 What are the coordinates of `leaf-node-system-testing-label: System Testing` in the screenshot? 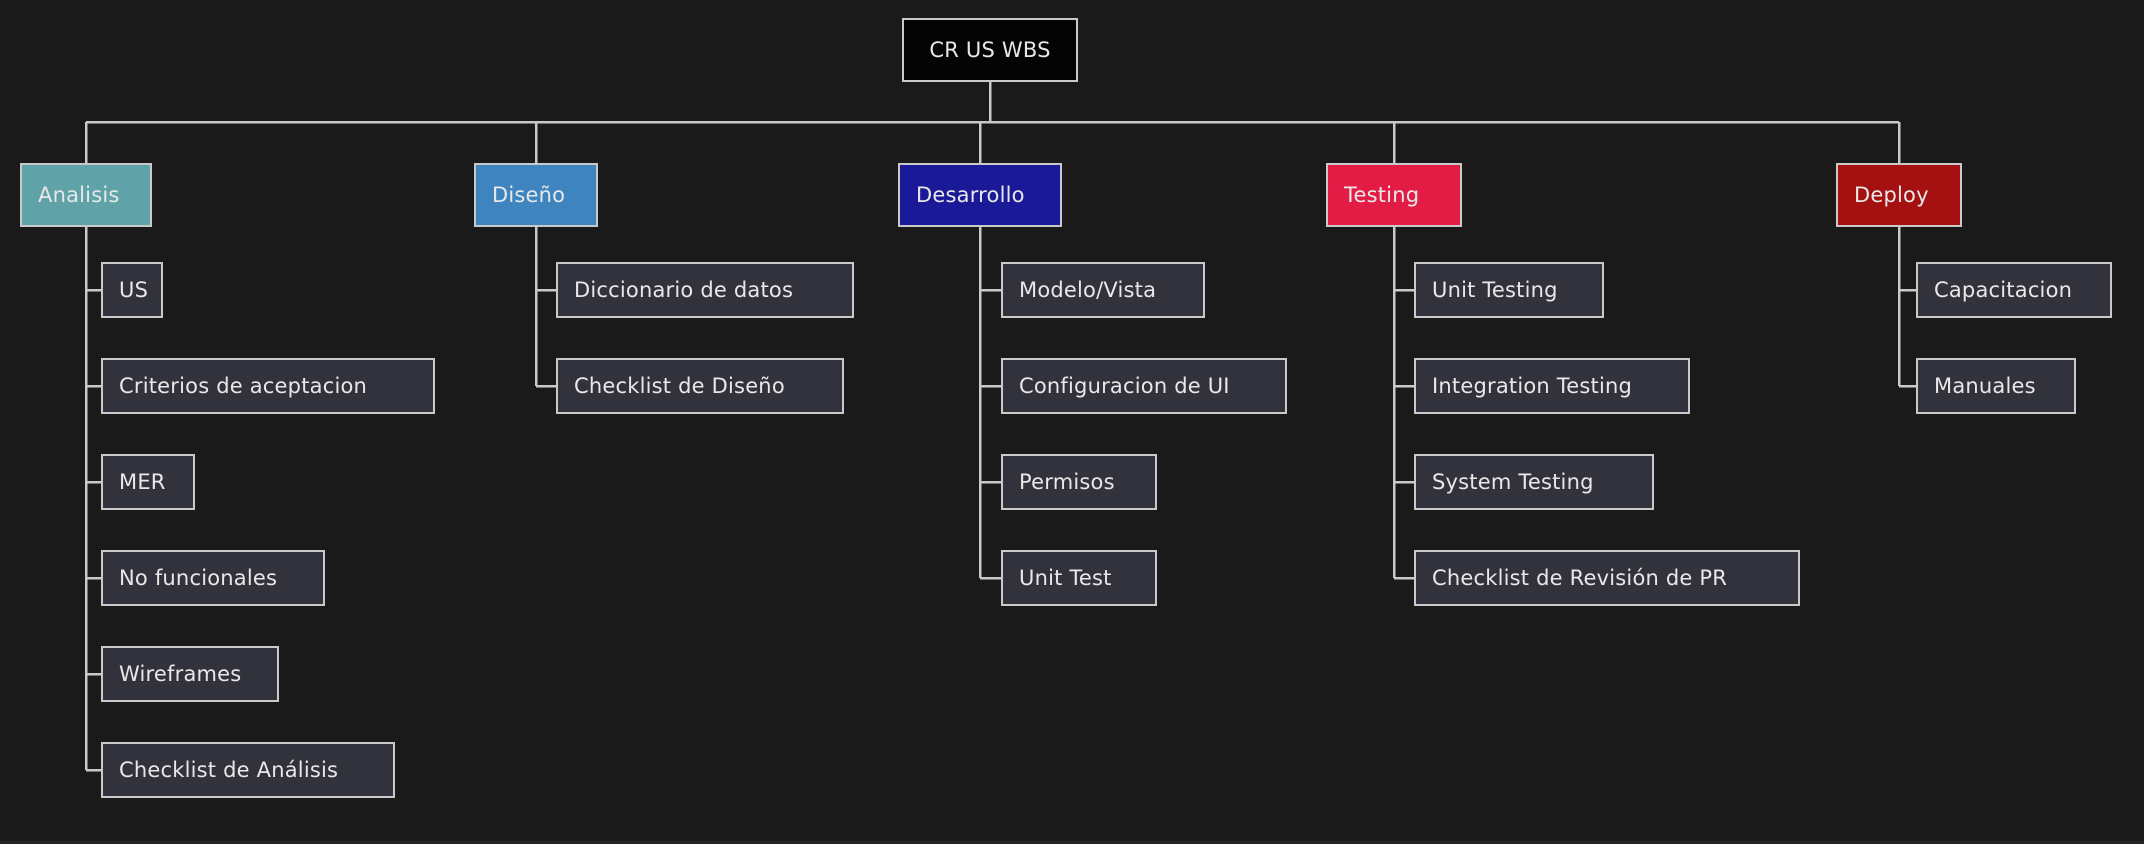 It's located at (1513, 481).